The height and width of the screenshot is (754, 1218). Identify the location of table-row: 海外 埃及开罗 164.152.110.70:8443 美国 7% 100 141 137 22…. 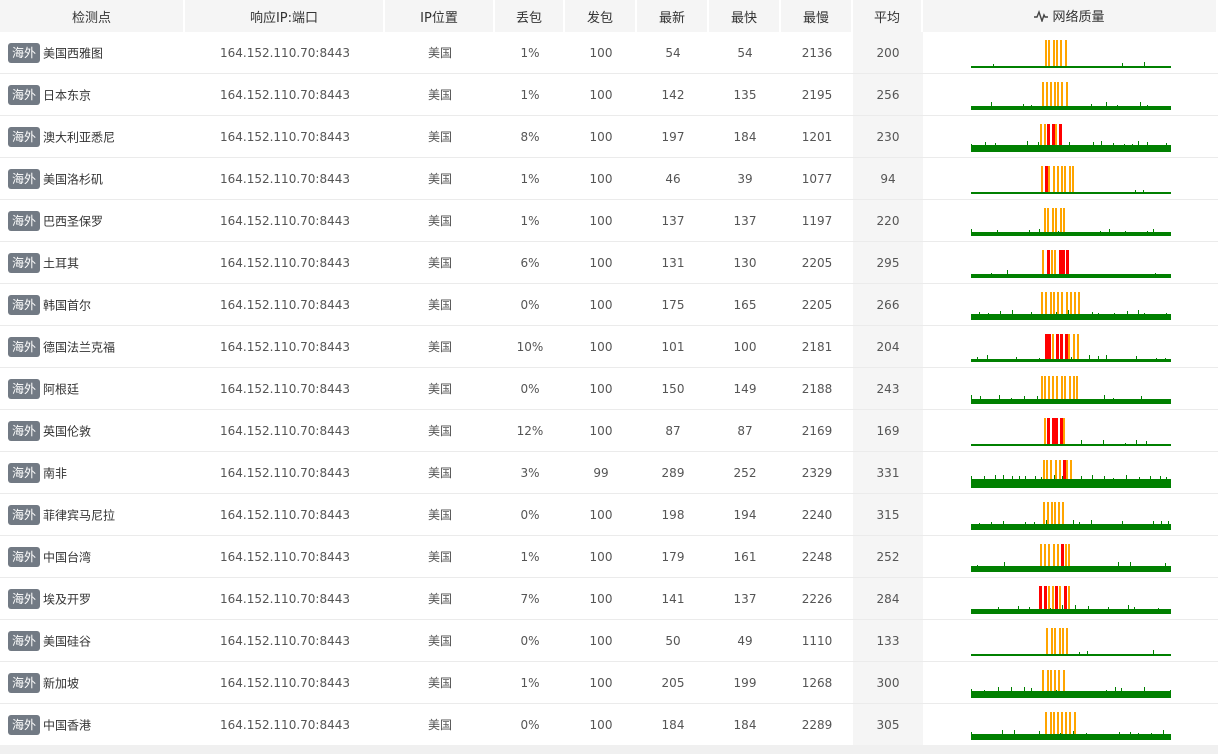
(609, 599).